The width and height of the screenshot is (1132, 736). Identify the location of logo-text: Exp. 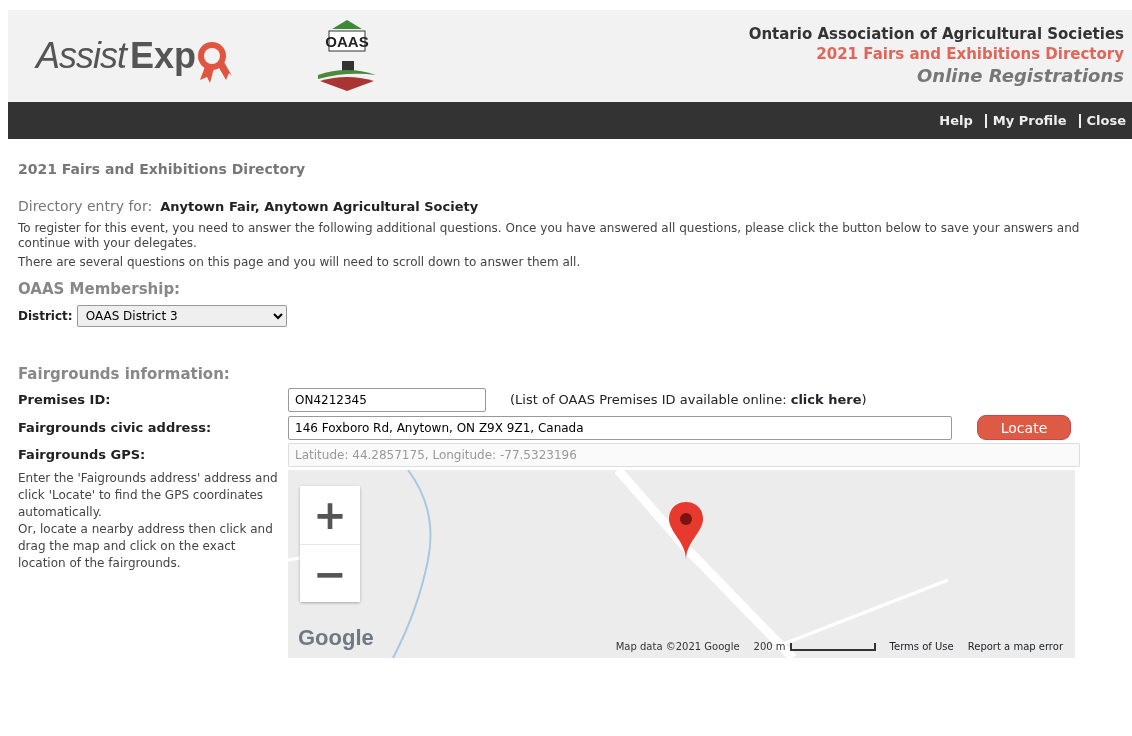
(163, 56).